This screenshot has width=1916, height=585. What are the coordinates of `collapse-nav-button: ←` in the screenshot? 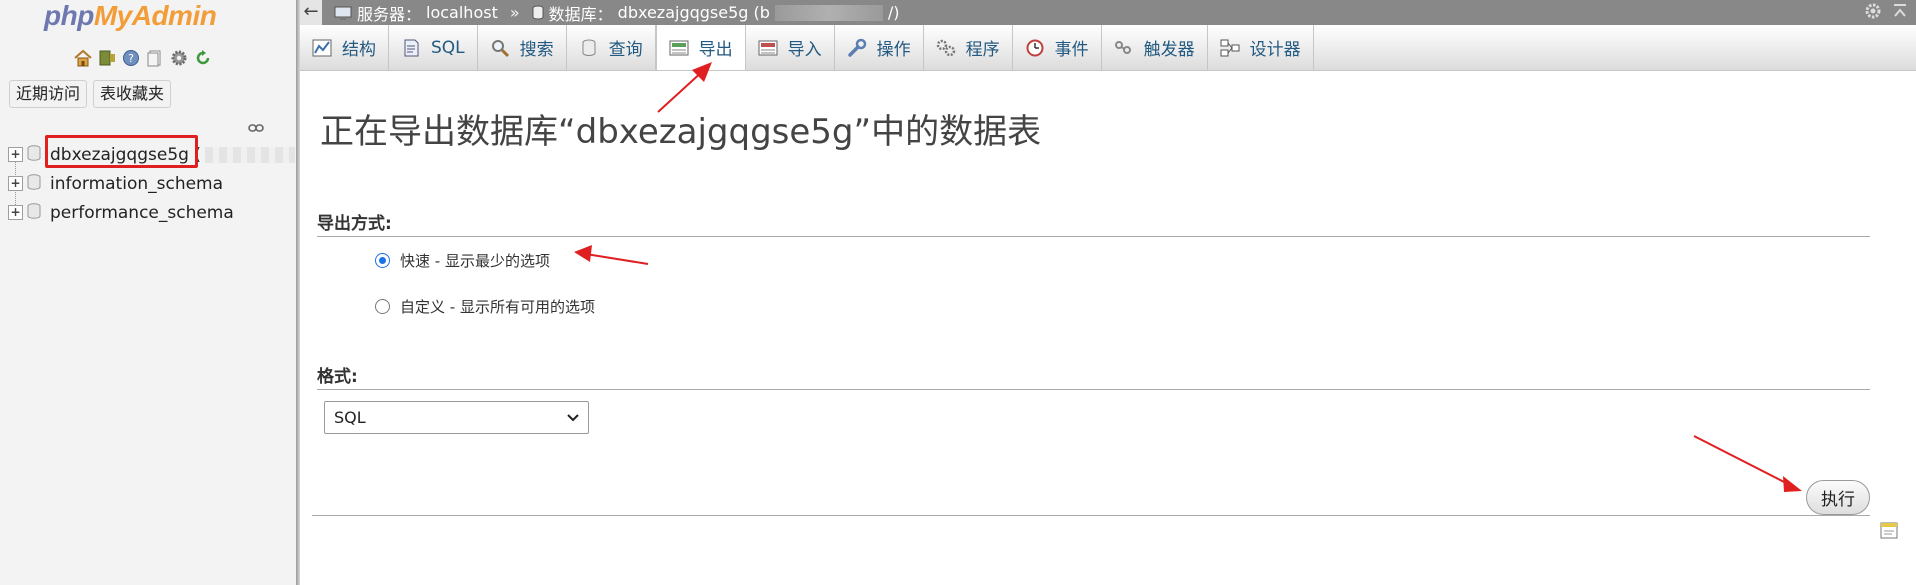 It's located at (311, 12).